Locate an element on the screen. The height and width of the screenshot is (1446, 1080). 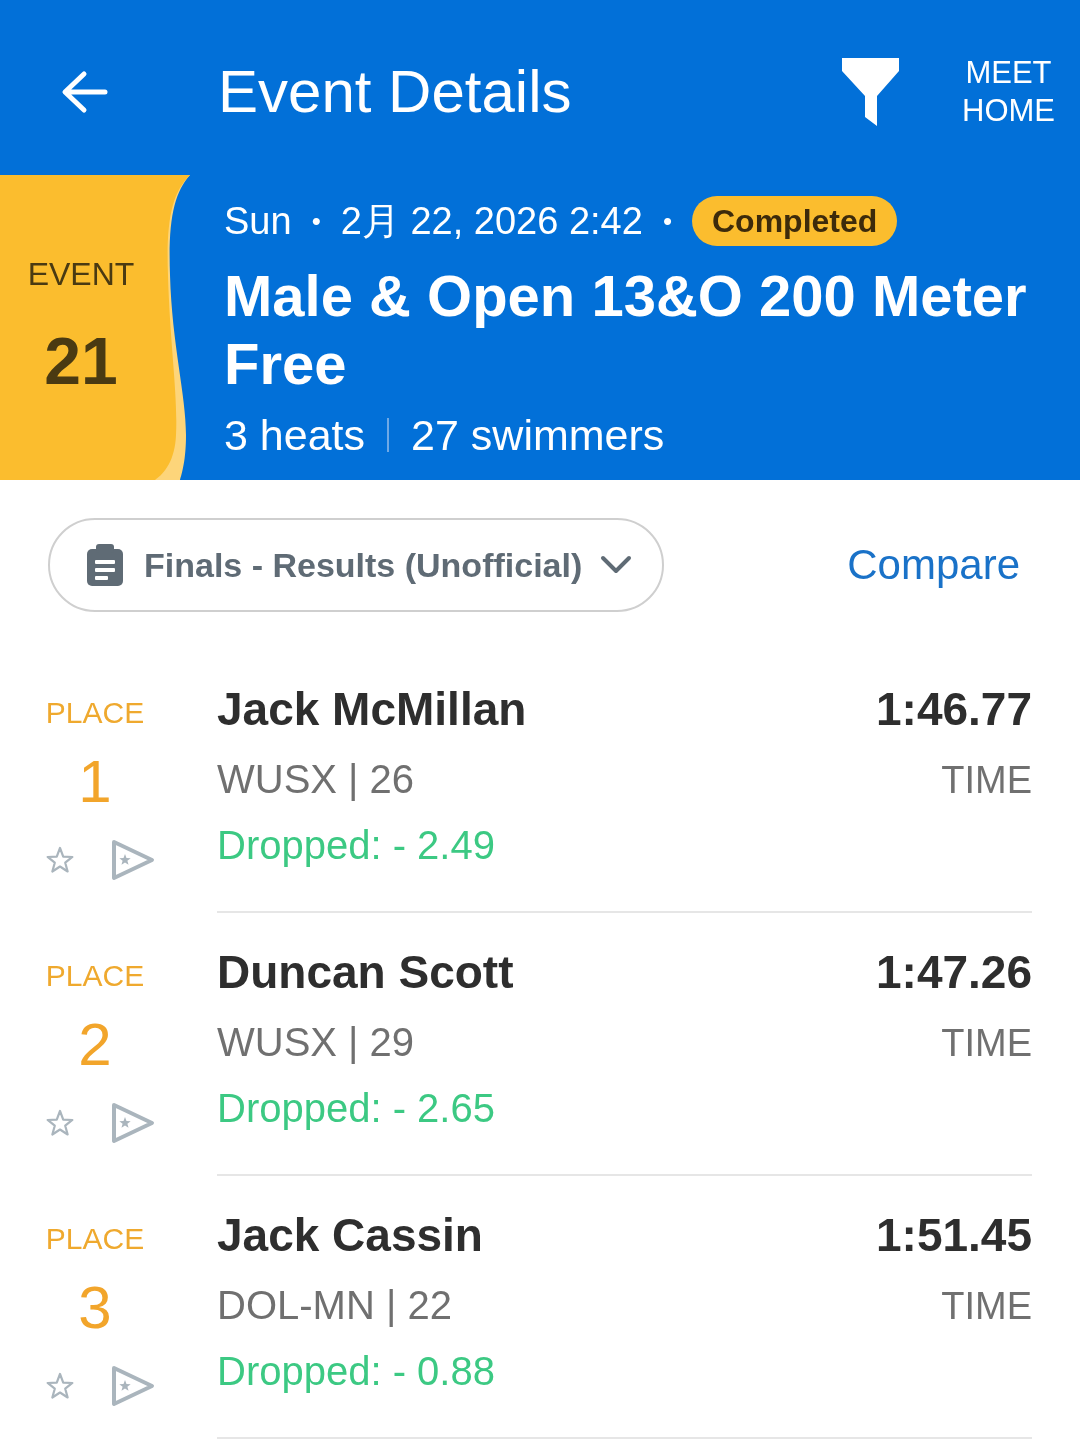
clipboard-icon is located at coordinates (105, 565).